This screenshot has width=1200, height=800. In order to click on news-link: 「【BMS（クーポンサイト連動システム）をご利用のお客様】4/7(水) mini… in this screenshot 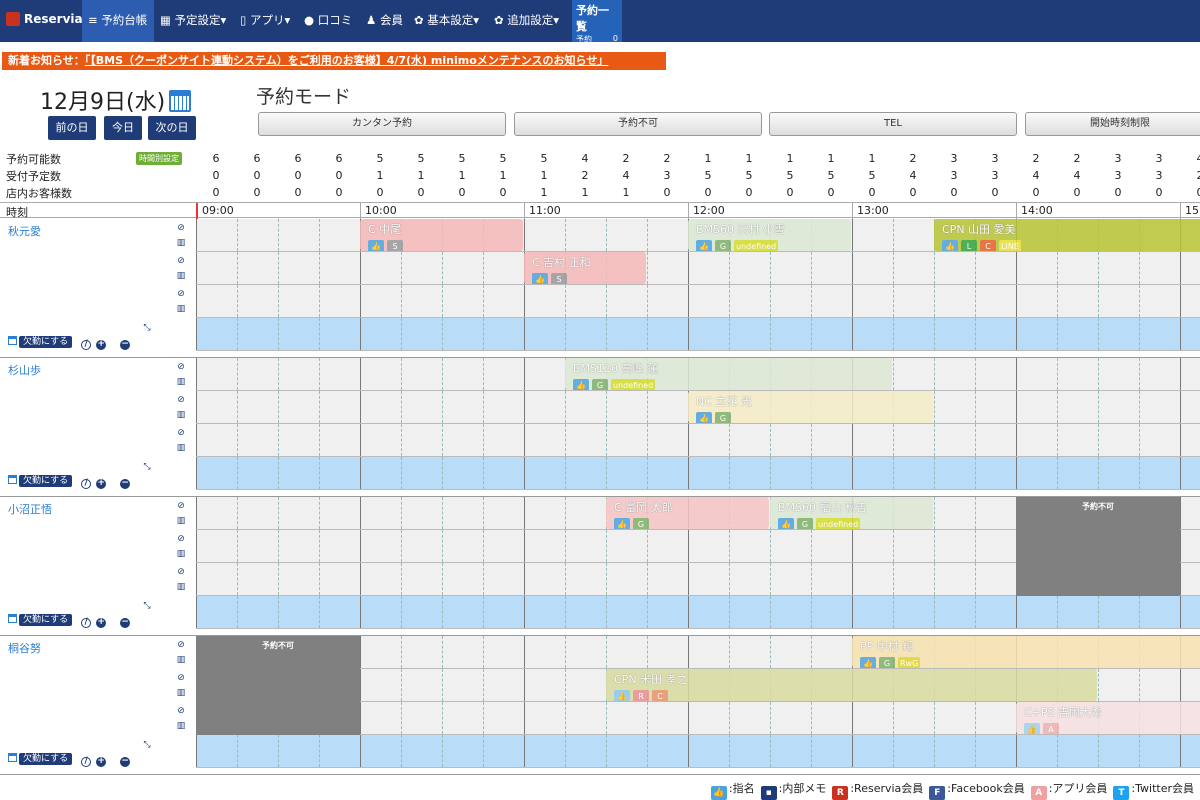, I will do `click(347, 60)`.